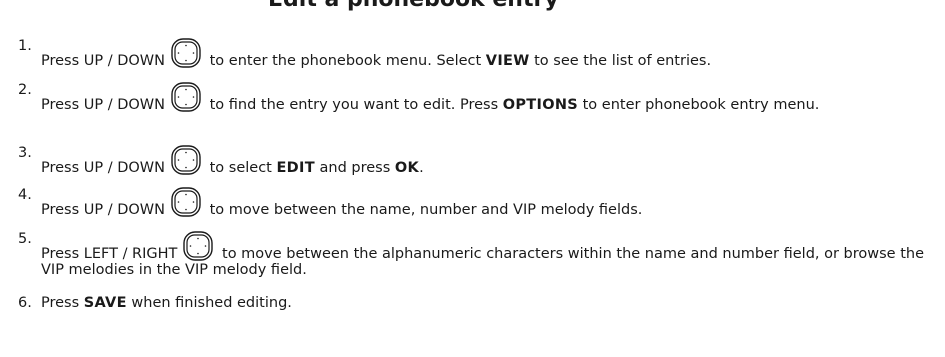  What do you see at coordinates (507, 61) in the screenshot?
I see `button-name: VIEW` at bounding box center [507, 61].